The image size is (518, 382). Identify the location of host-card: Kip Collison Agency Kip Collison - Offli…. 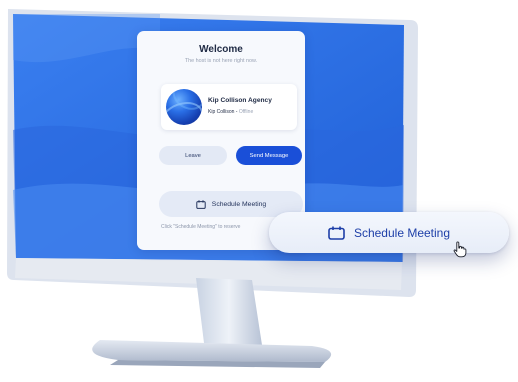
(229, 107).